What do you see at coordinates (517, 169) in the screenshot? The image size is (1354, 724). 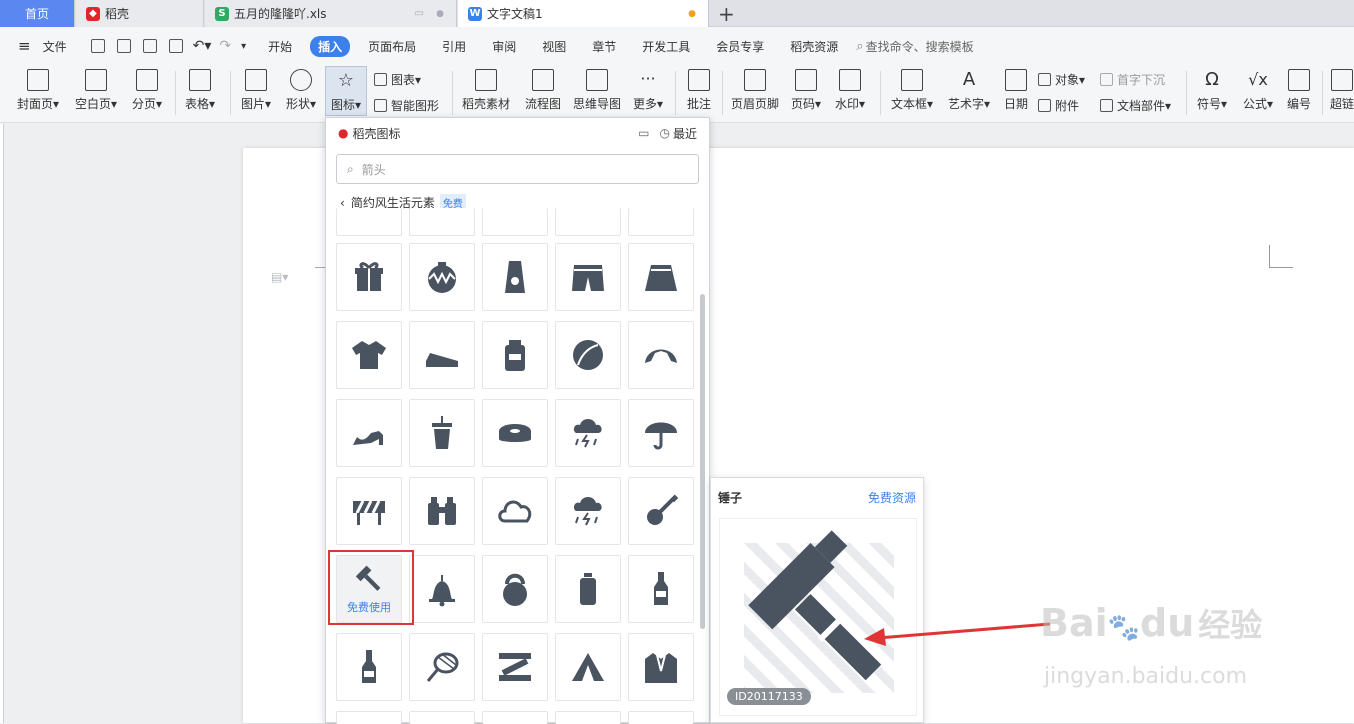 I see `icon-search-input: ⌕ 箭头` at bounding box center [517, 169].